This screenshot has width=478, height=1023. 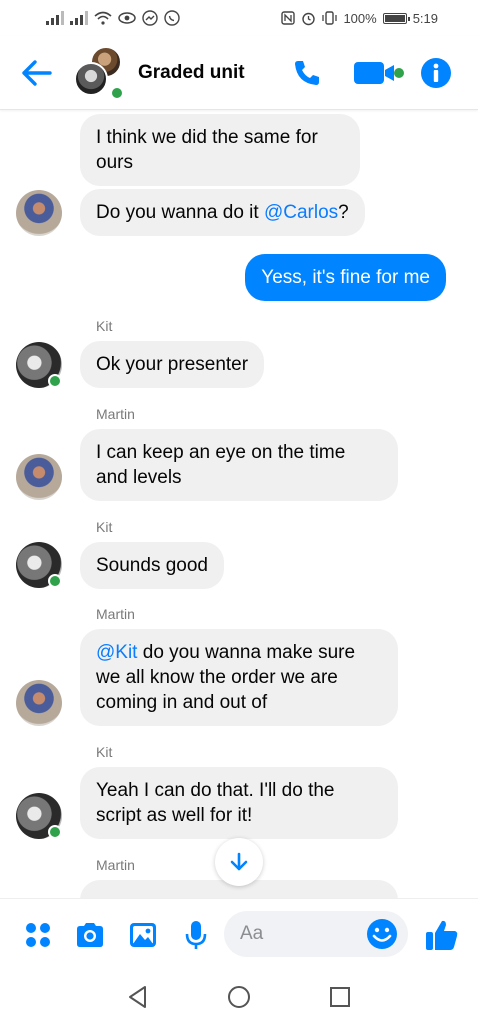 I want to click on message-text: Do you wanna do it, so click(x=180, y=212).